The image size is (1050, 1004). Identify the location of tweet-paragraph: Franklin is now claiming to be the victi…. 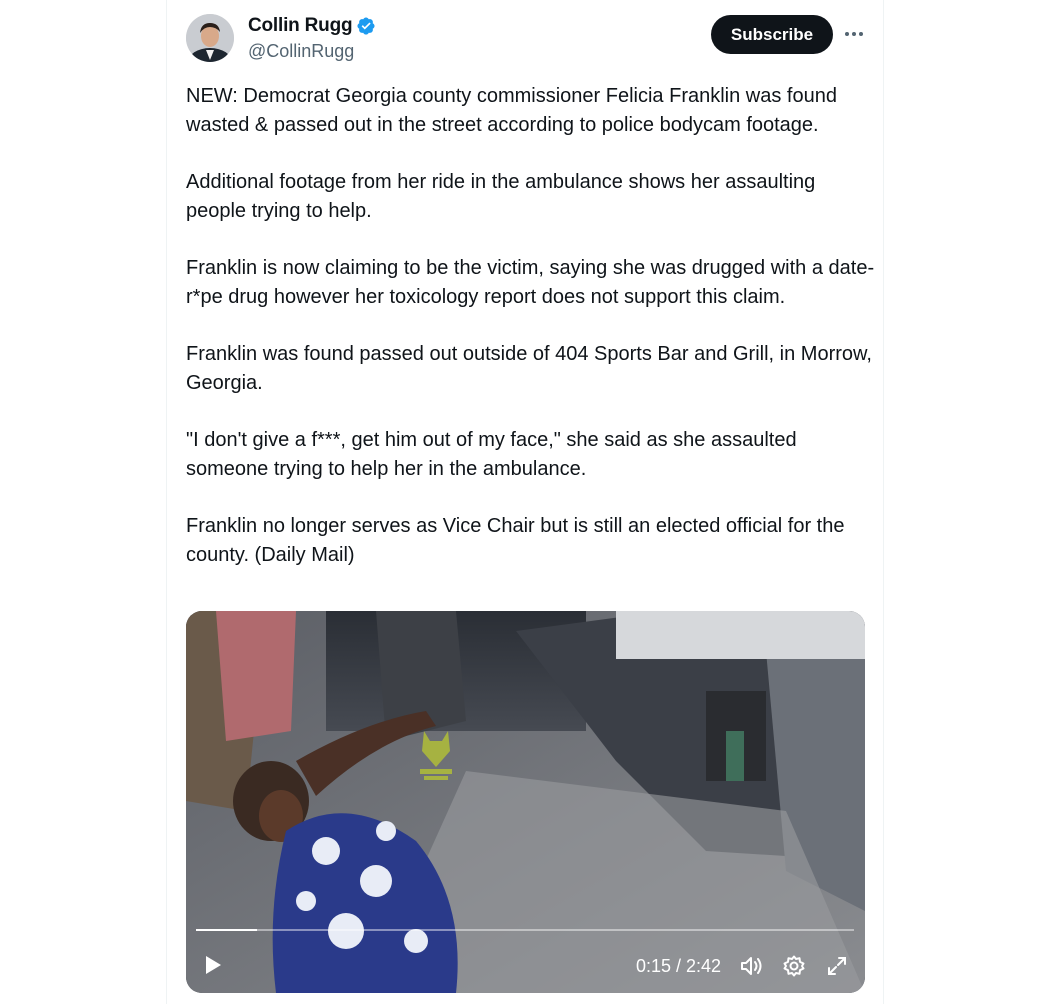
(530, 282).